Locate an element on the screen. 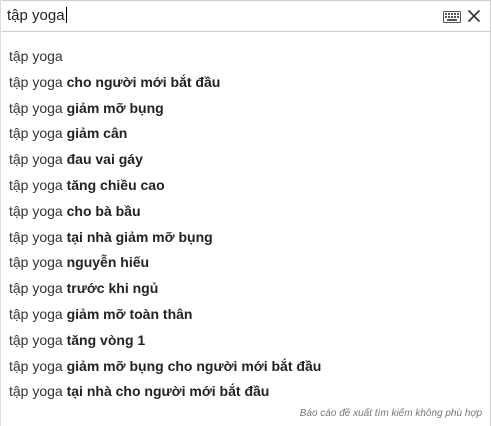  suggestion-suffix: tại nhà giảm mỡ bụng is located at coordinates (139, 236).